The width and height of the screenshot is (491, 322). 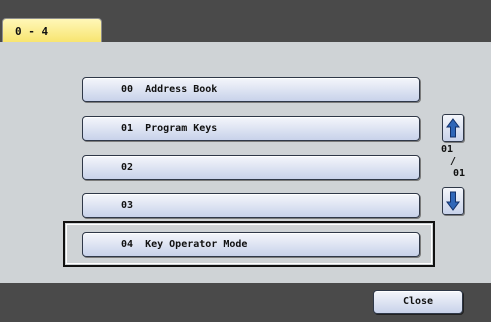 What do you see at coordinates (245, 22) in the screenshot?
I see `header-bar: 0 - 4` at bounding box center [245, 22].